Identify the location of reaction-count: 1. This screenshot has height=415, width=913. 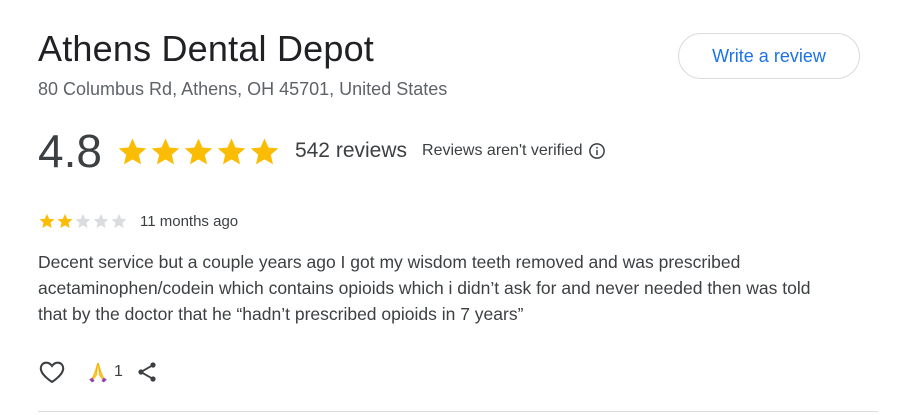
(118, 371).